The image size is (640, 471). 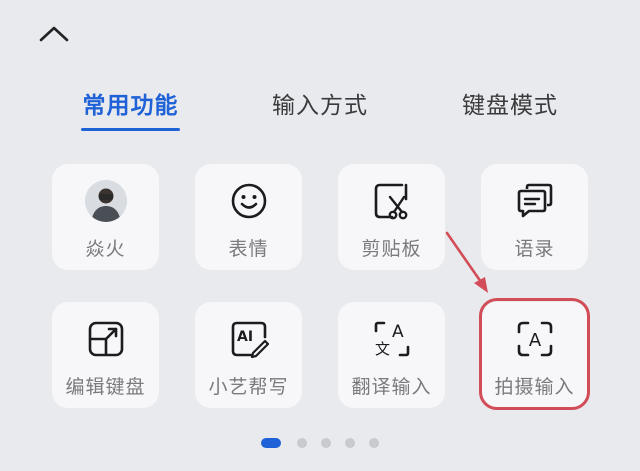 I want to click on annotation-highlight-box, so click(x=534, y=354).